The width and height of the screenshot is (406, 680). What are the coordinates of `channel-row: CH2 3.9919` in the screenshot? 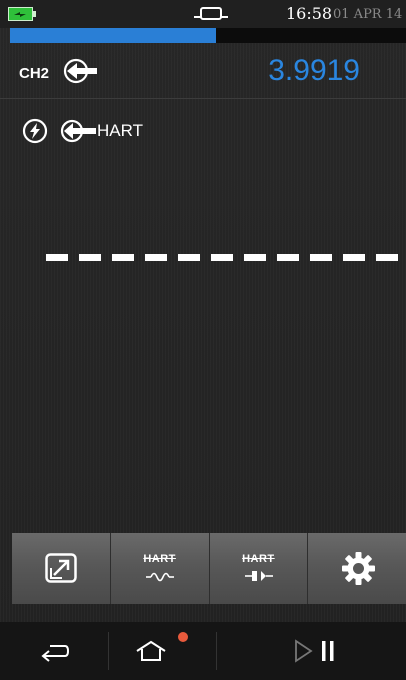 It's located at (203, 72).